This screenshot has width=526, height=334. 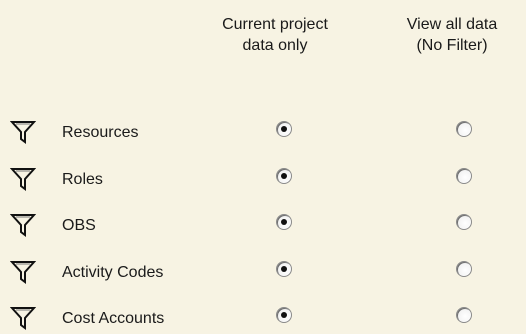 I want to click on radio-roles-current, so click(x=284, y=176).